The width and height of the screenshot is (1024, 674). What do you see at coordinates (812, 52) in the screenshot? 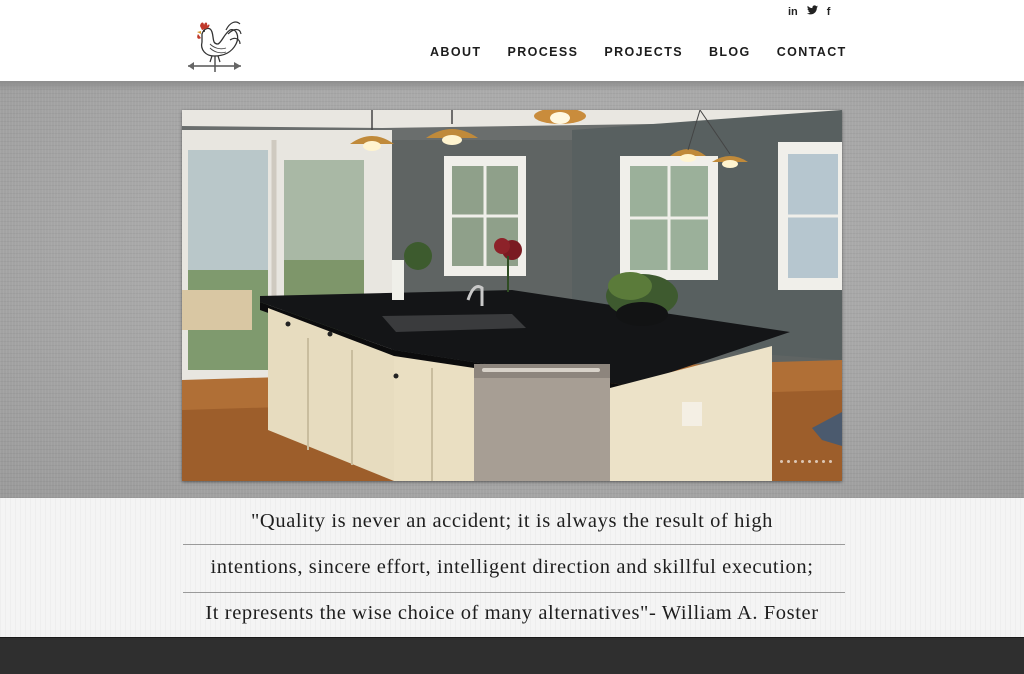
I see `nav-contact: CONTACT` at bounding box center [812, 52].